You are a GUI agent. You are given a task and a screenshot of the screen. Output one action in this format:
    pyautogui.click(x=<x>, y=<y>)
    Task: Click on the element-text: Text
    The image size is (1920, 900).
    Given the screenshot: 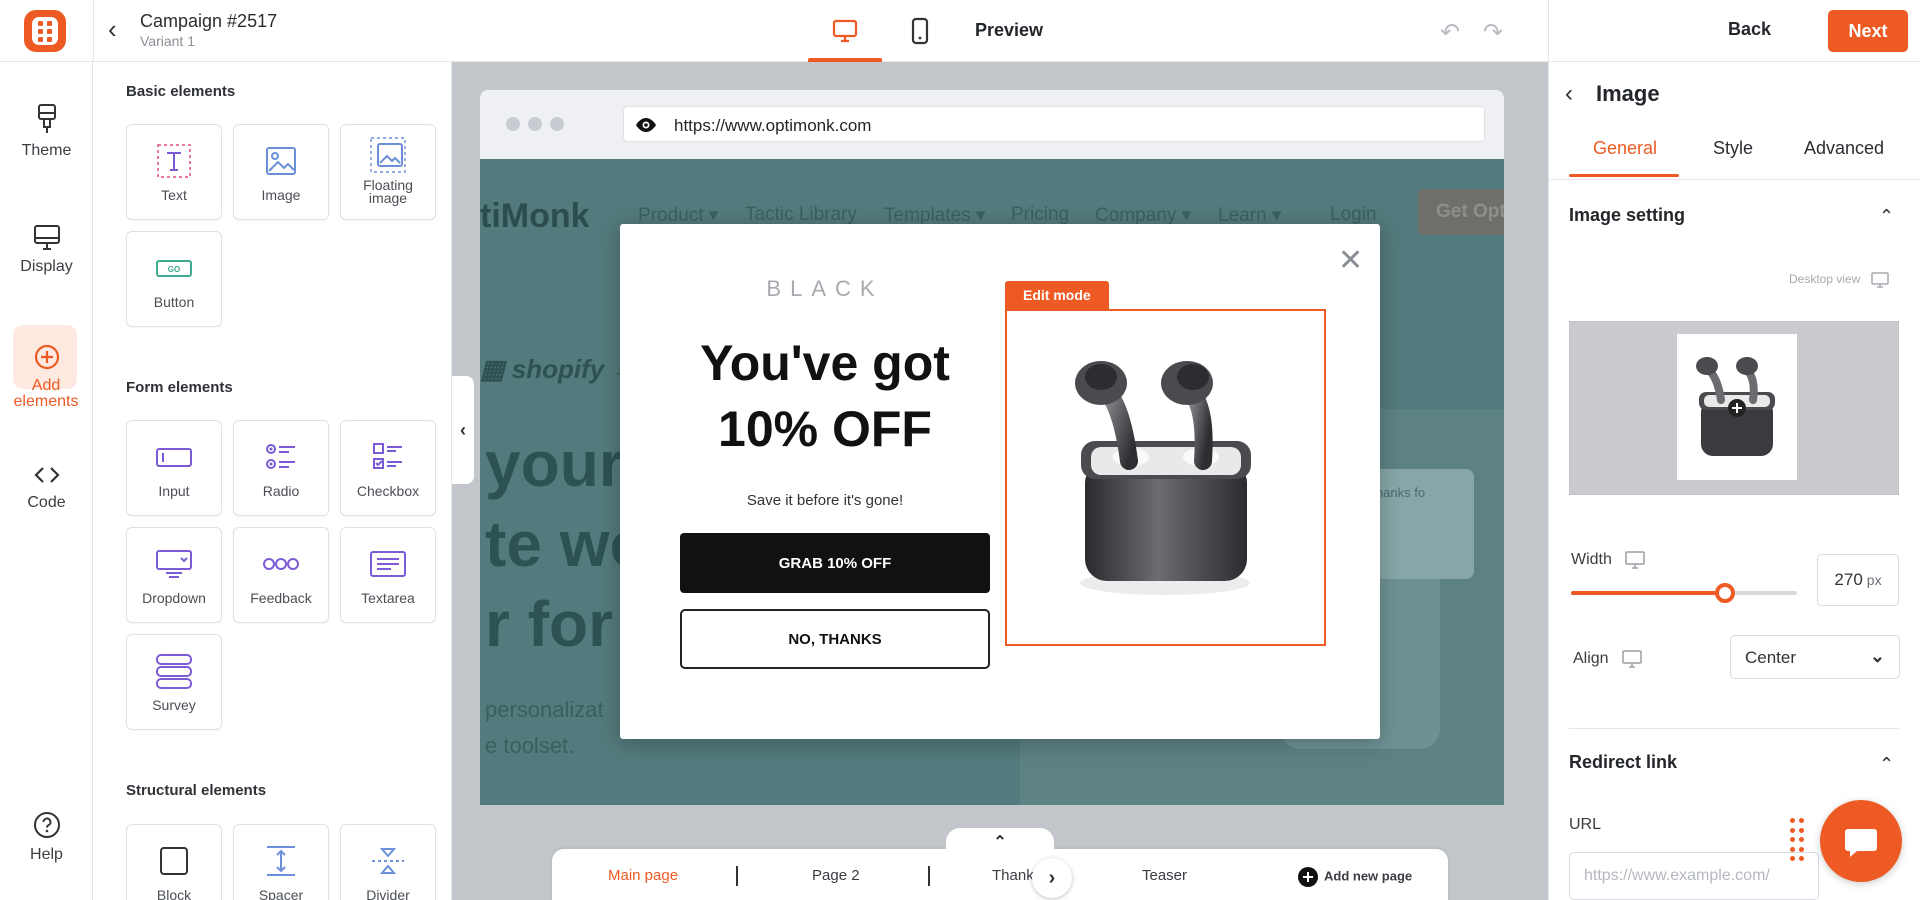 What is the action you would take?
    pyautogui.click(x=174, y=172)
    